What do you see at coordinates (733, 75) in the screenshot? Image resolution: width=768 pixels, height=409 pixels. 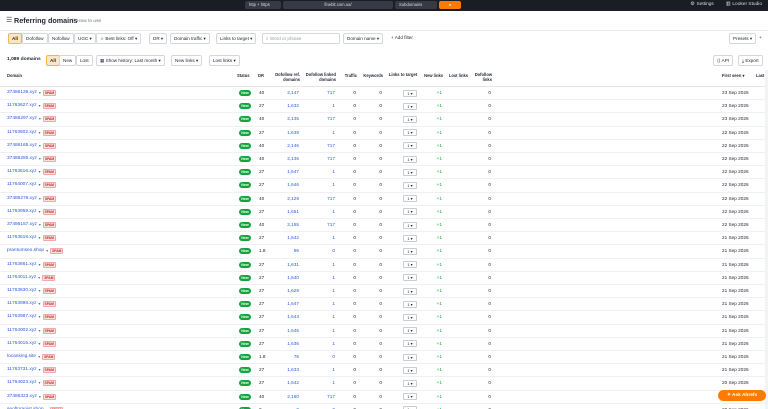 I see `col-first-seen: First seen ▾` at bounding box center [733, 75].